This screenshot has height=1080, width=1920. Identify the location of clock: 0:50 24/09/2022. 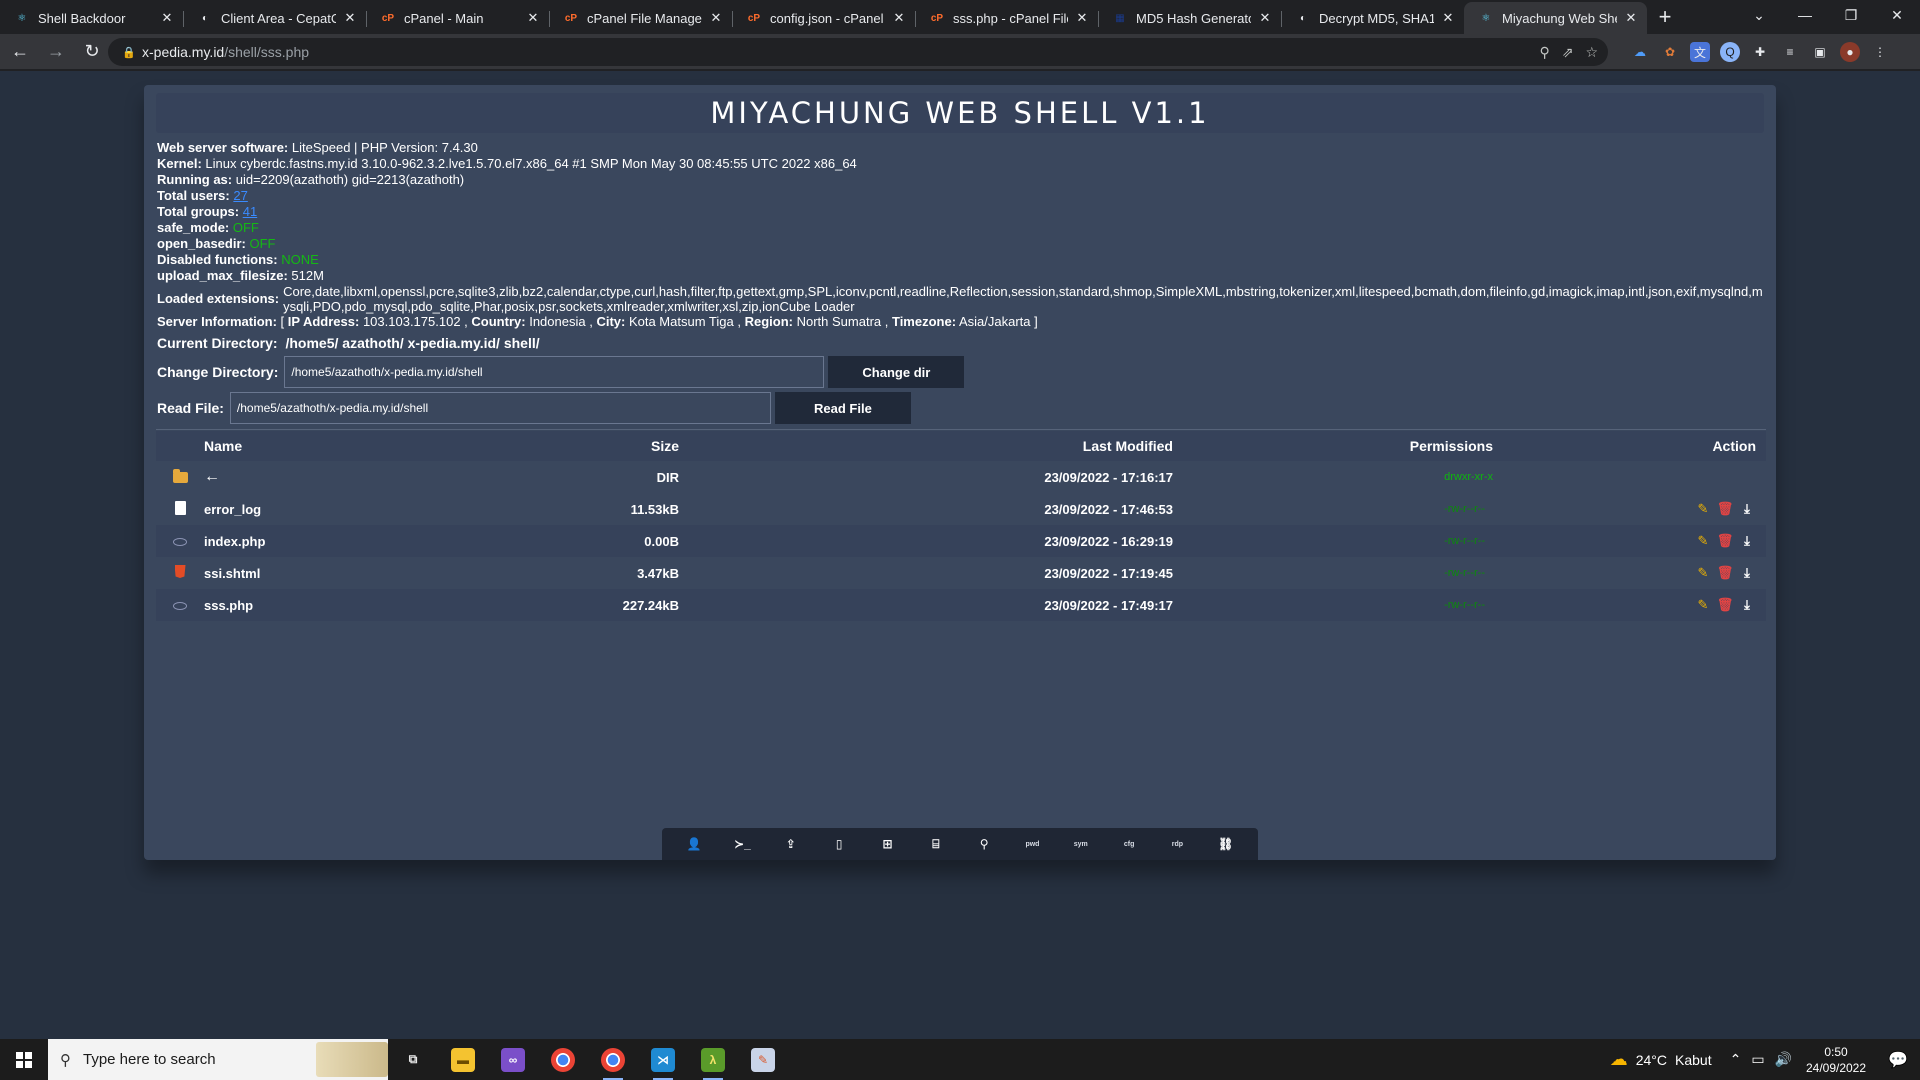
(1836, 1060).